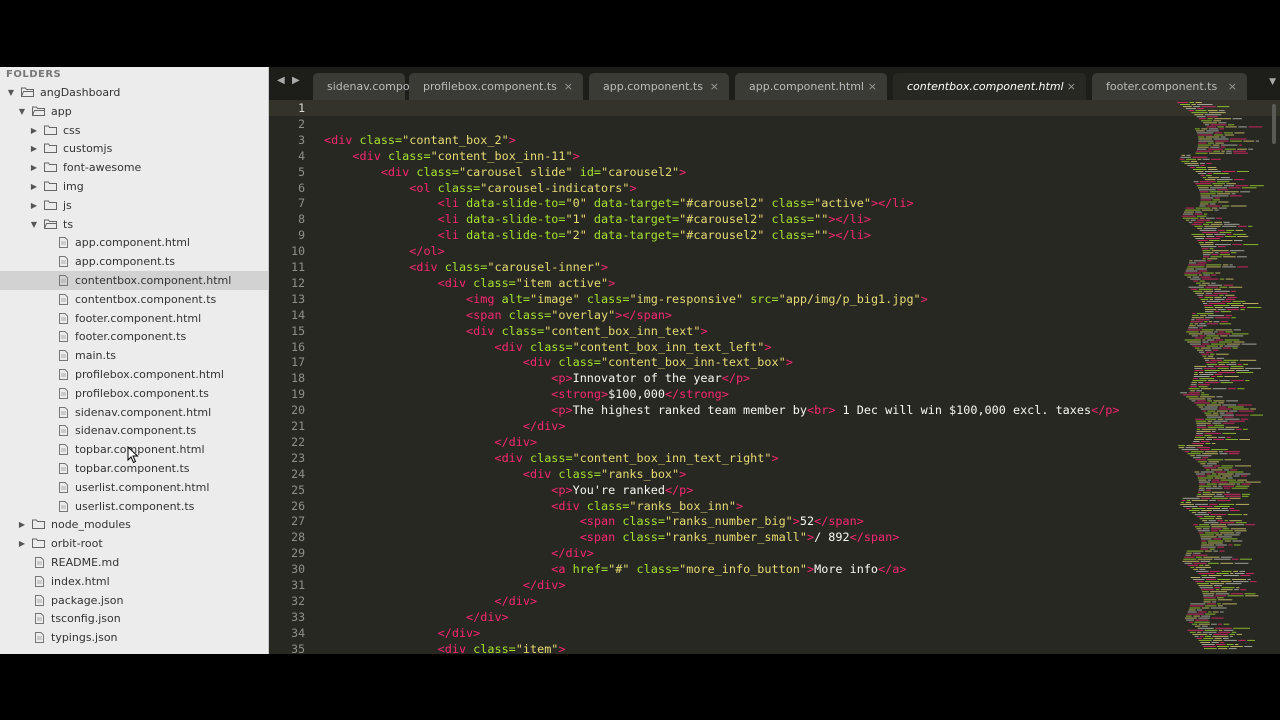  Describe the element at coordinates (134, 280) in the screenshot. I see `tree-file: contentbox.component.html` at that location.